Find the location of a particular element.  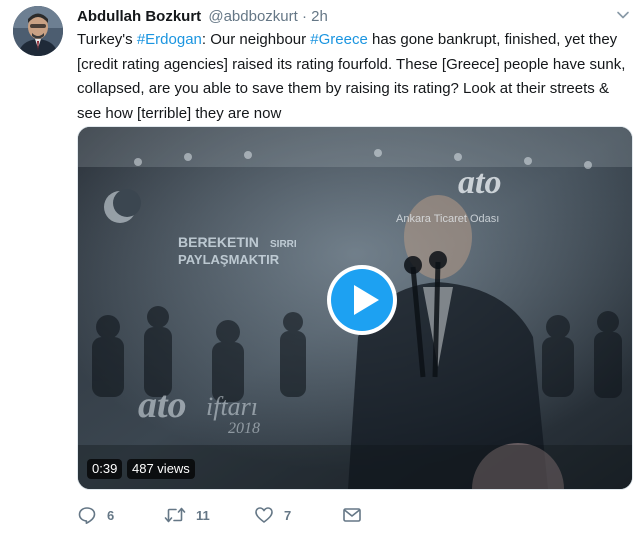

author-handle: @abdbozkurt is located at coordinates (252, 16).